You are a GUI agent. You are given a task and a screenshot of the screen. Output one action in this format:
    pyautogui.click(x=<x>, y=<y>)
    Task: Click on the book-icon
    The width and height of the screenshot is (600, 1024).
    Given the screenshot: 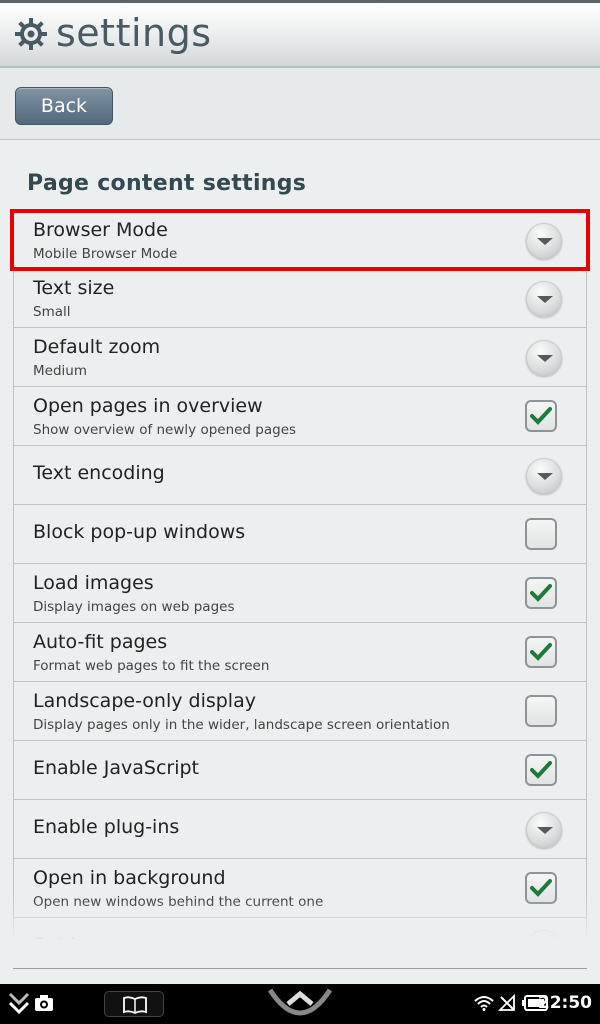 What is the action you would take?
    pyautogui.click(x=135, y=1005)
    